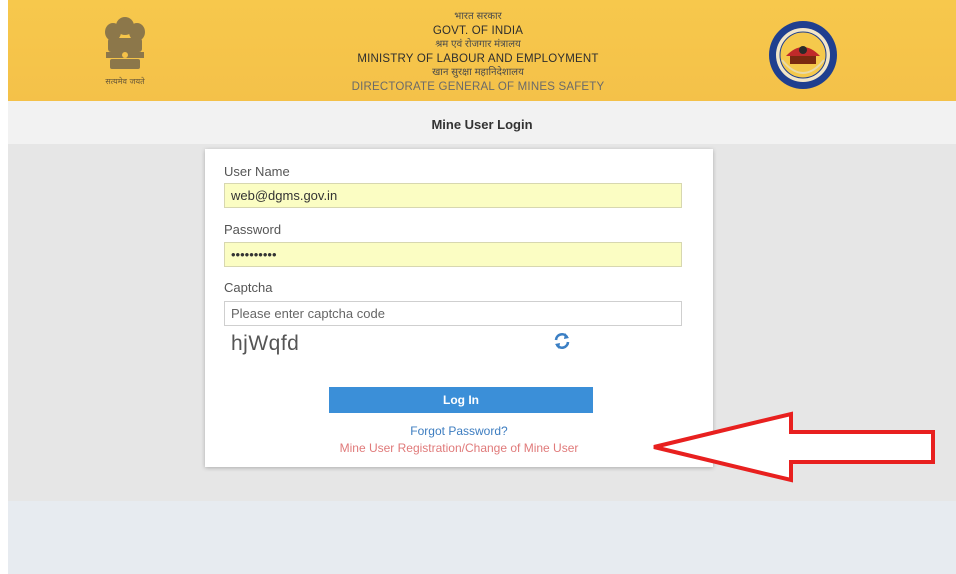  What do you see at coordinates (265, 343) in the screenshot?
I see `captcha-image: hjWqfd` at bounding box center [265, 343].